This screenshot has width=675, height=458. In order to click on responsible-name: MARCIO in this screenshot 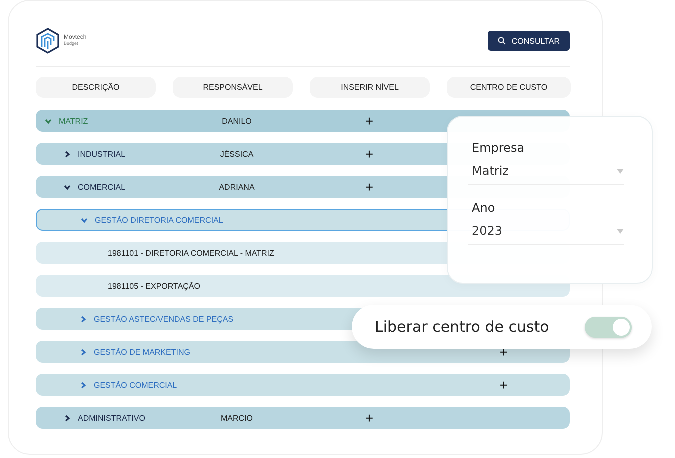, I will do `click(237, 418)`.